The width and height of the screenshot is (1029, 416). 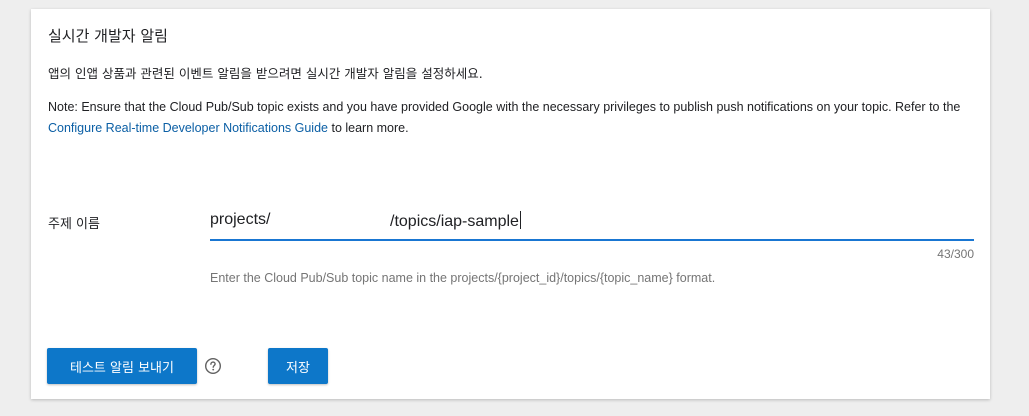 What do you see at coordinates (74, 224) in the screenshot?
I see `topic-name-label: 주제 이름` at bounding box center [74, 224].